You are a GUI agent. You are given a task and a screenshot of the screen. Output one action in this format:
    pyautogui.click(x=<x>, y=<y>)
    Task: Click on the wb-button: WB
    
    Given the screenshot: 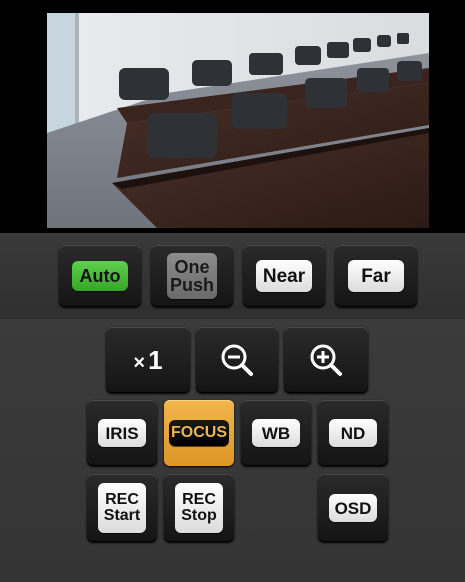 What is the action you would take?
    pyautogui.click(x=276, y=433)
    